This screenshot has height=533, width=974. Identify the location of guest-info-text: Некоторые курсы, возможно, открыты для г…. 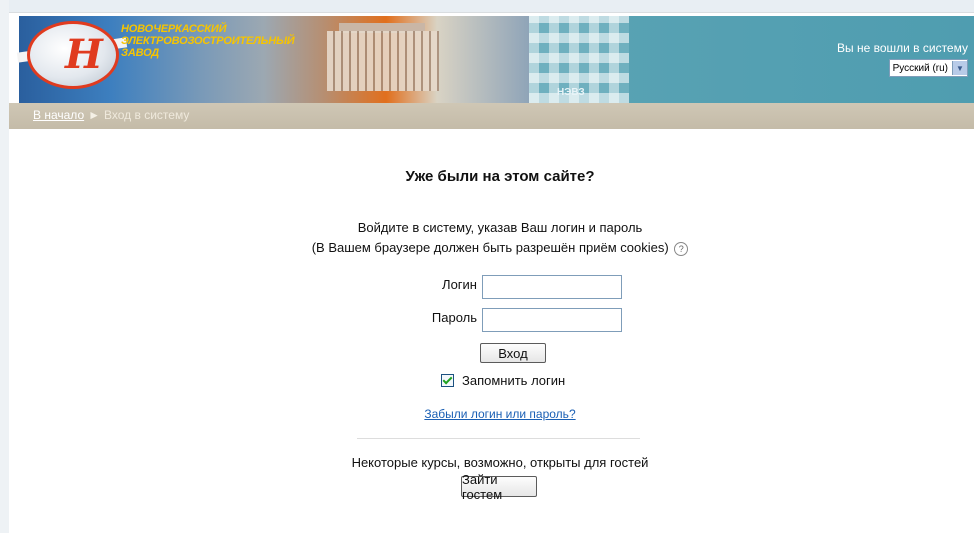
(500, 462).